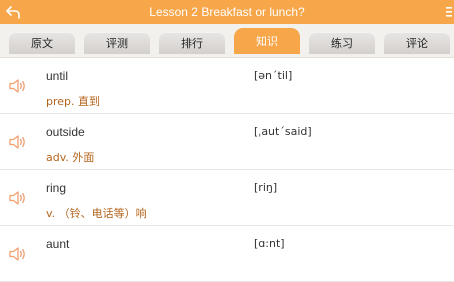  What do you see at coordinates (70, 157) in the screenshot?
I see `word-meaning: adv. 外面` at bounding box center [70, 157].